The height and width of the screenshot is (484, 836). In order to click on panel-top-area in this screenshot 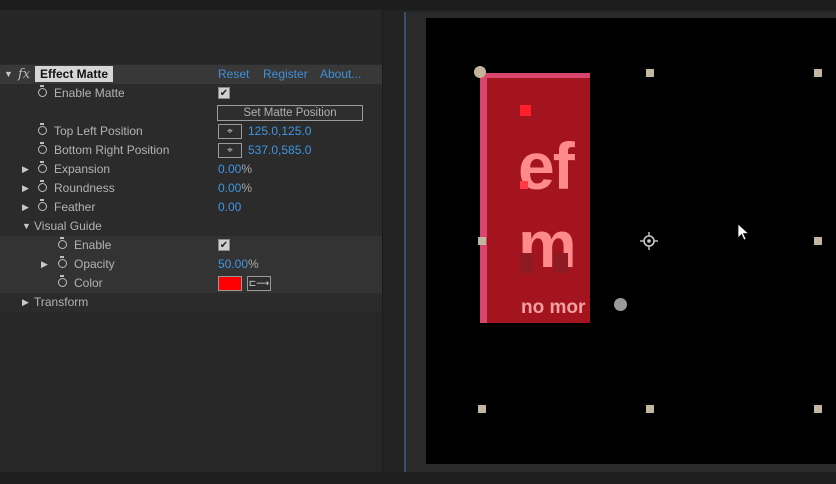, I will do `click(191, 37)`.